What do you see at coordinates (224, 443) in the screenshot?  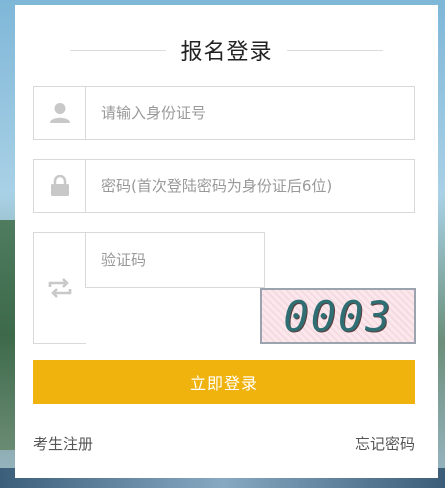 I see `footer-links: 考生注册 忘记密码` at bounding box center [224, 443].